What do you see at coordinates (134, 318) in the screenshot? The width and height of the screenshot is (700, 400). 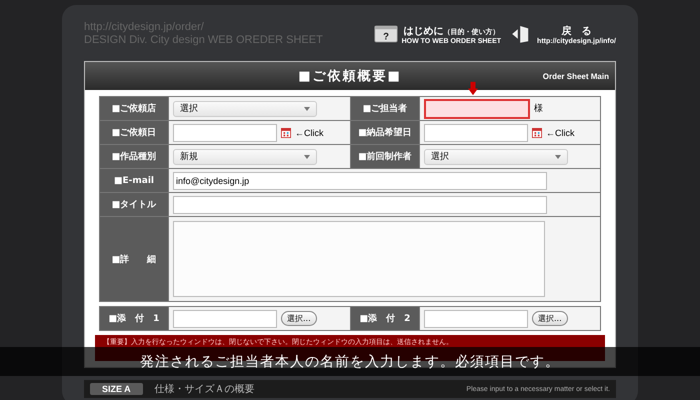 I see `field-label: ■添 付 1` at bounding box center [134, 318].